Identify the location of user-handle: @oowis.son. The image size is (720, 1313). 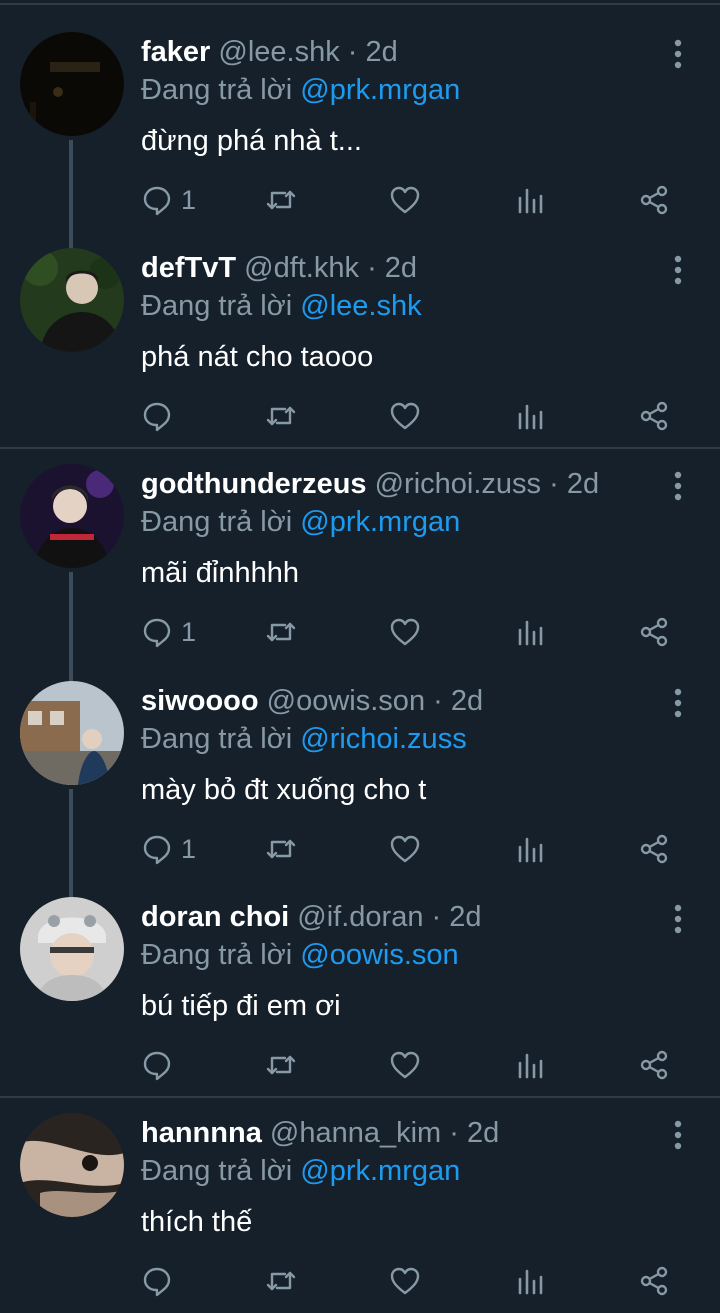
(346, 701).